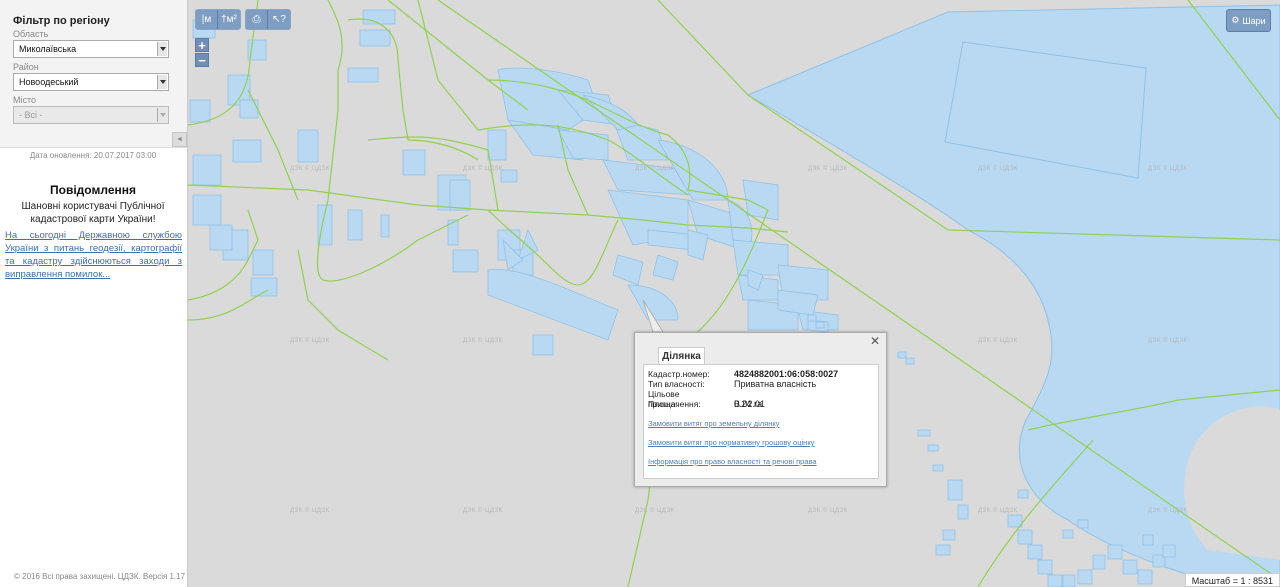 Image resolution: width=1280 pixels, height=587 pixels. I want to click on field-ownership-type: Тип власності: Приватна власність, so click(732, 384).